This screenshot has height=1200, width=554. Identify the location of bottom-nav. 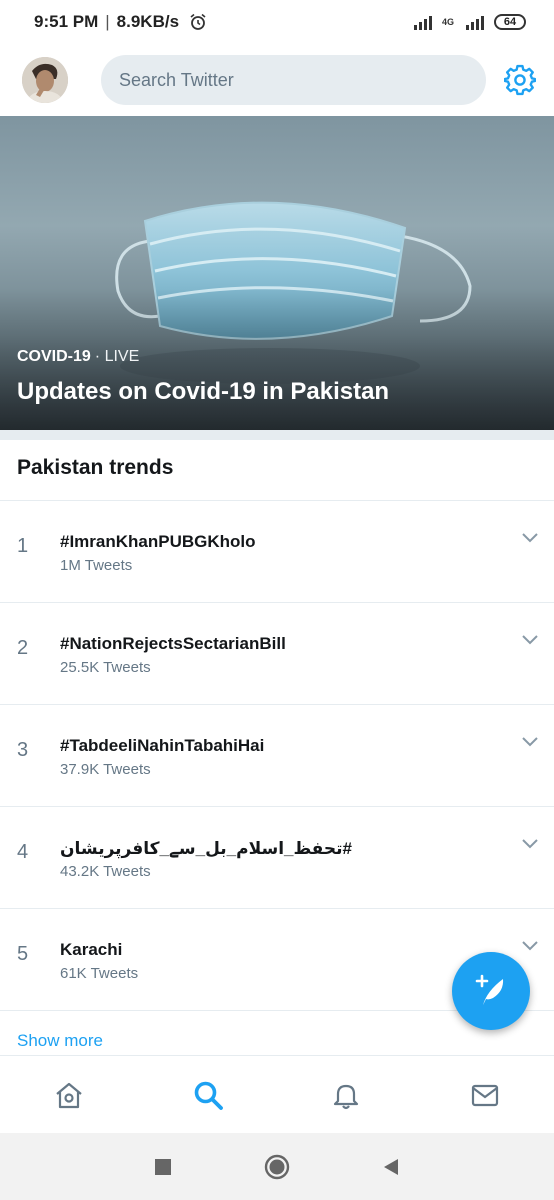
(277, 1094).